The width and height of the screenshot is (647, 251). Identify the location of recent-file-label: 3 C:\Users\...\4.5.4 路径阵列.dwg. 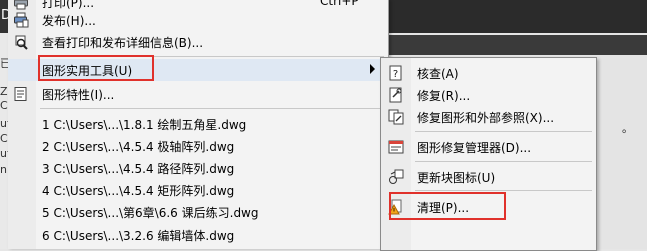
(138, 169).